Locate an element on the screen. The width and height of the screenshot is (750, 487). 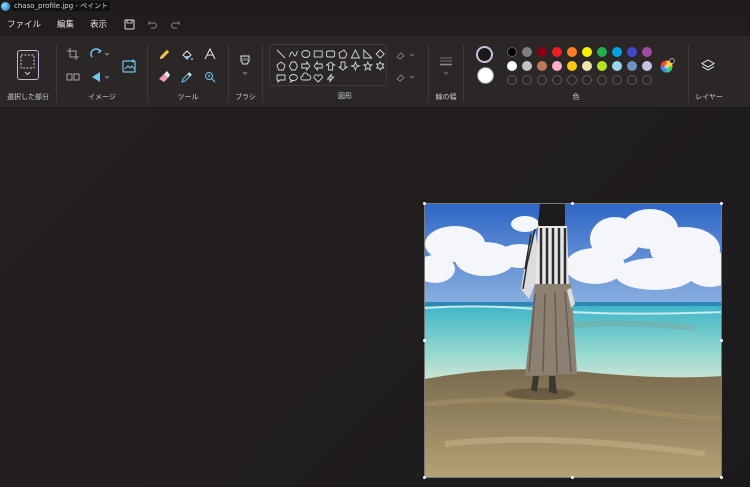
color-wheel-icon is located at coordinates (667, 65).